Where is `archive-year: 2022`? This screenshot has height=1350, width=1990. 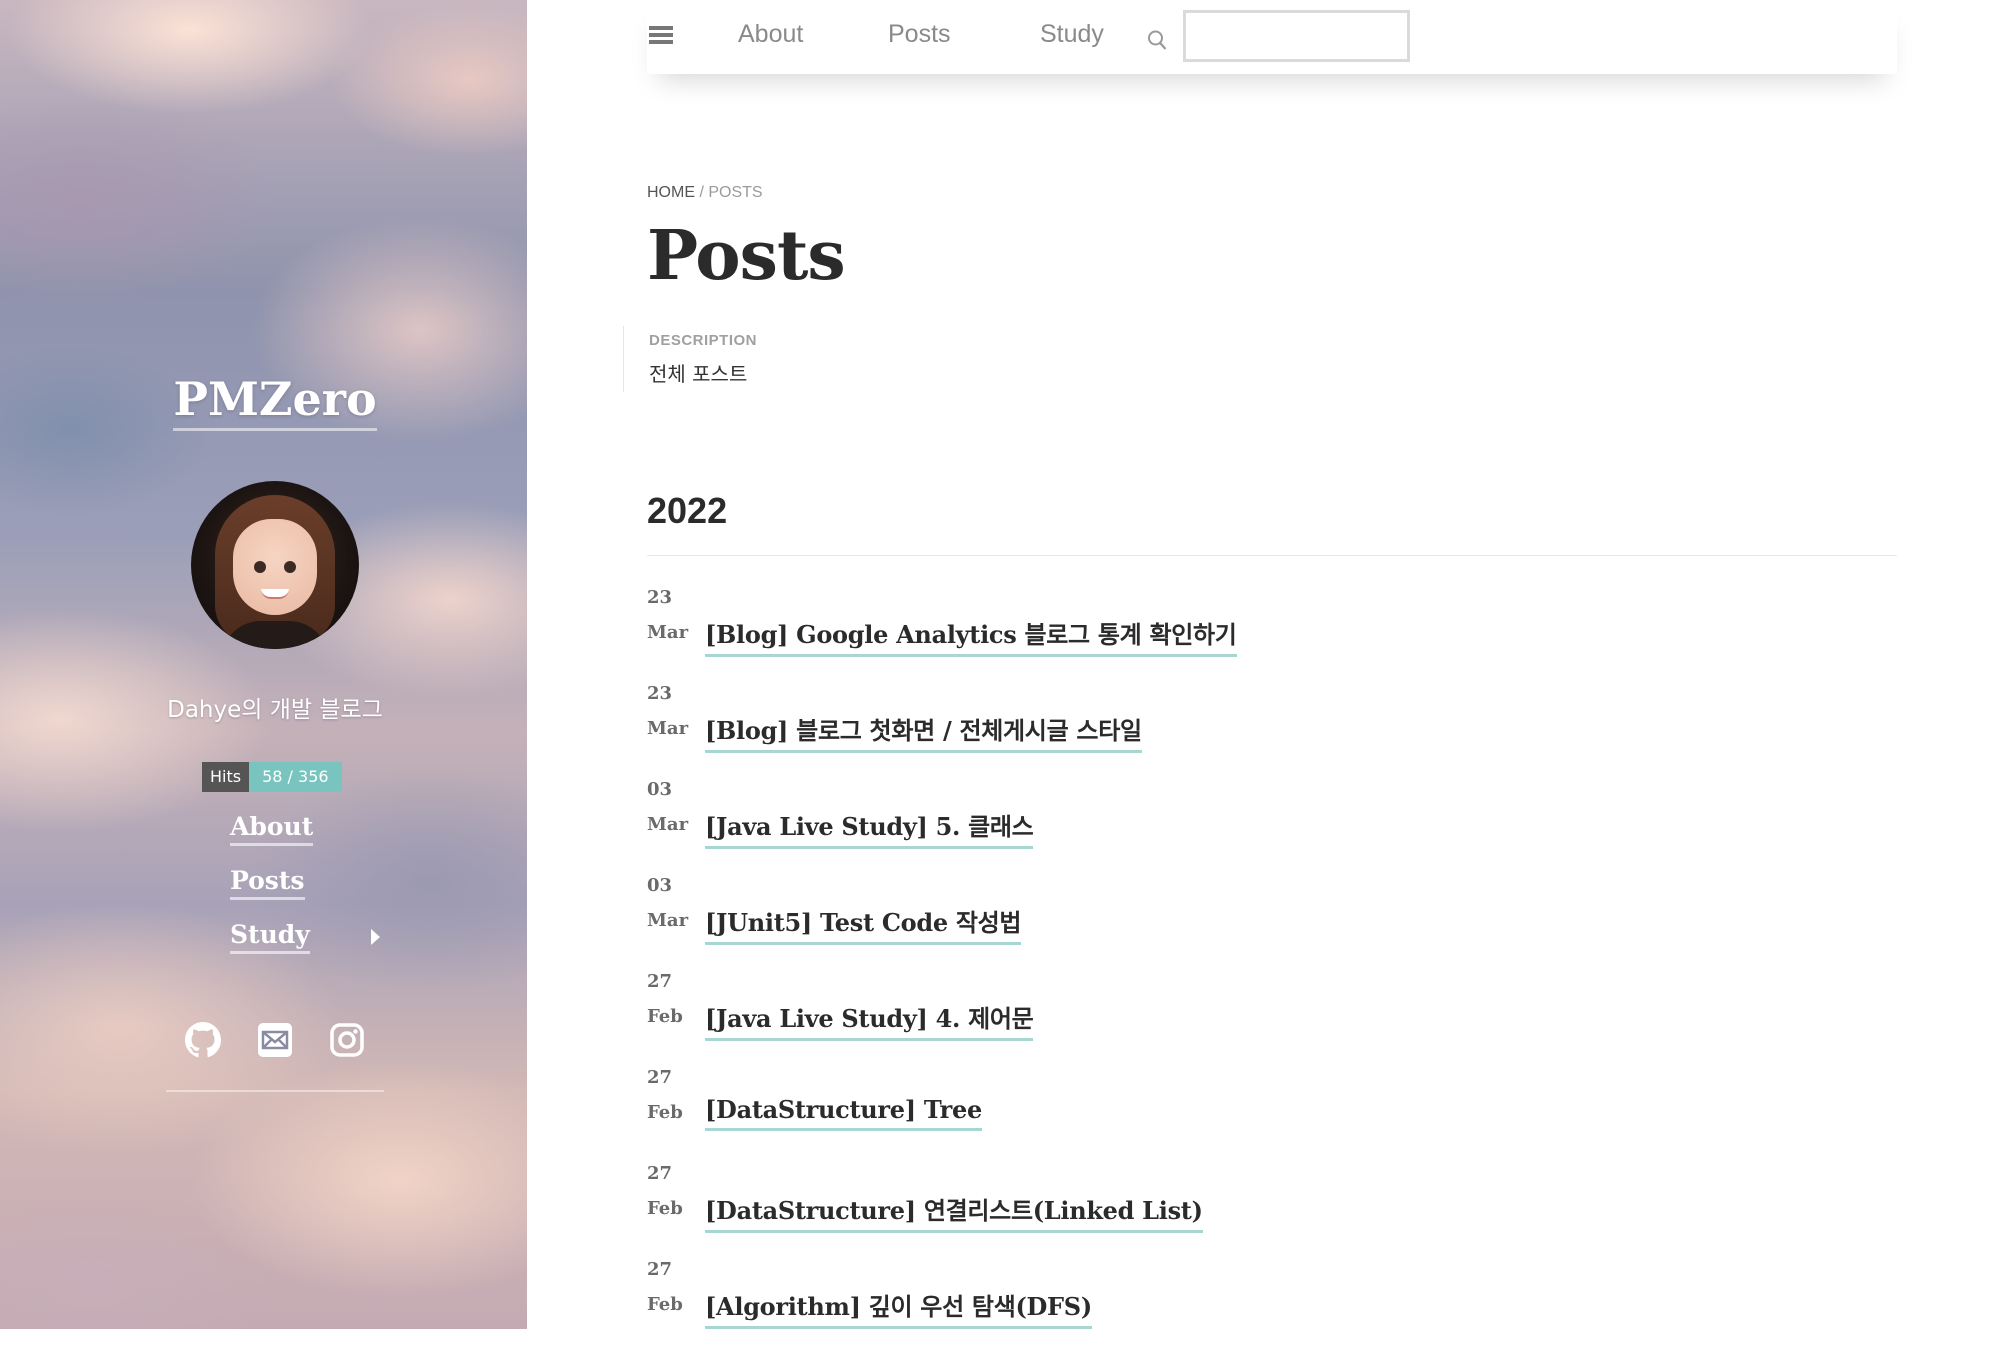
archive-year: 2022 is located at coordinates (687, 510).